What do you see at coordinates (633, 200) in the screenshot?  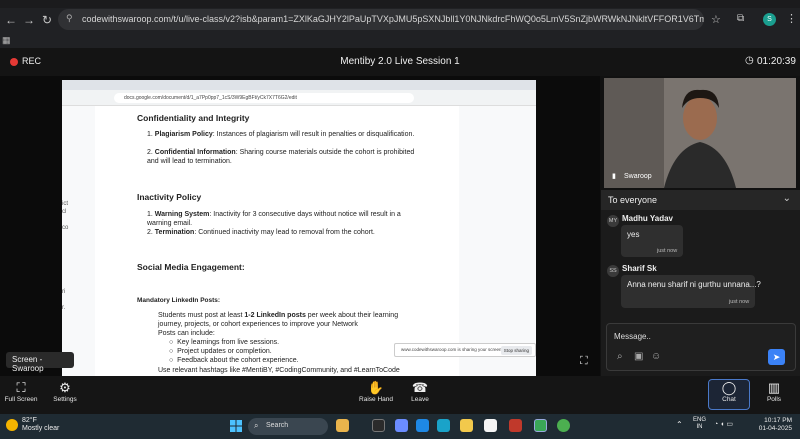 I see `recipient-label: To everyone` at bounding box center [633, 200].